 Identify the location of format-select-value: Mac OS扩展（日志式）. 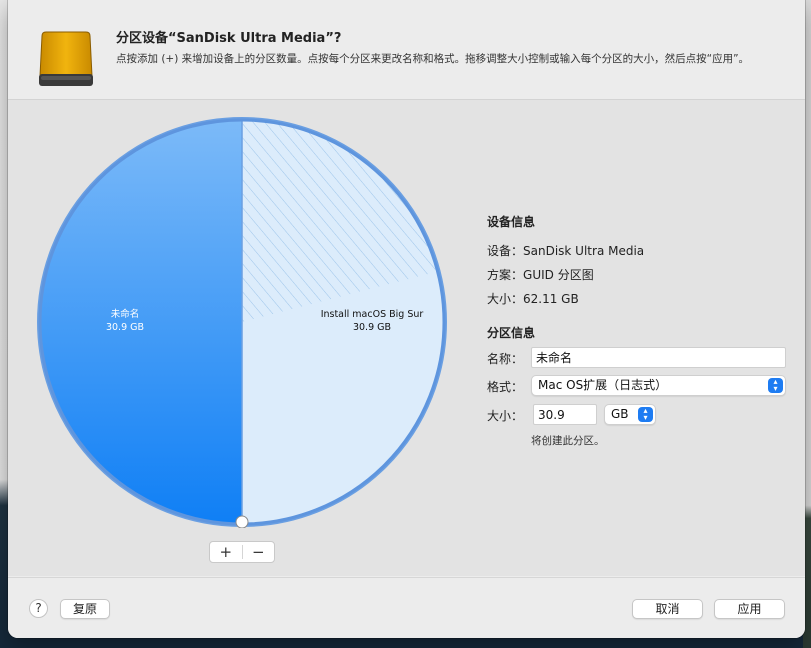
(603, 385).